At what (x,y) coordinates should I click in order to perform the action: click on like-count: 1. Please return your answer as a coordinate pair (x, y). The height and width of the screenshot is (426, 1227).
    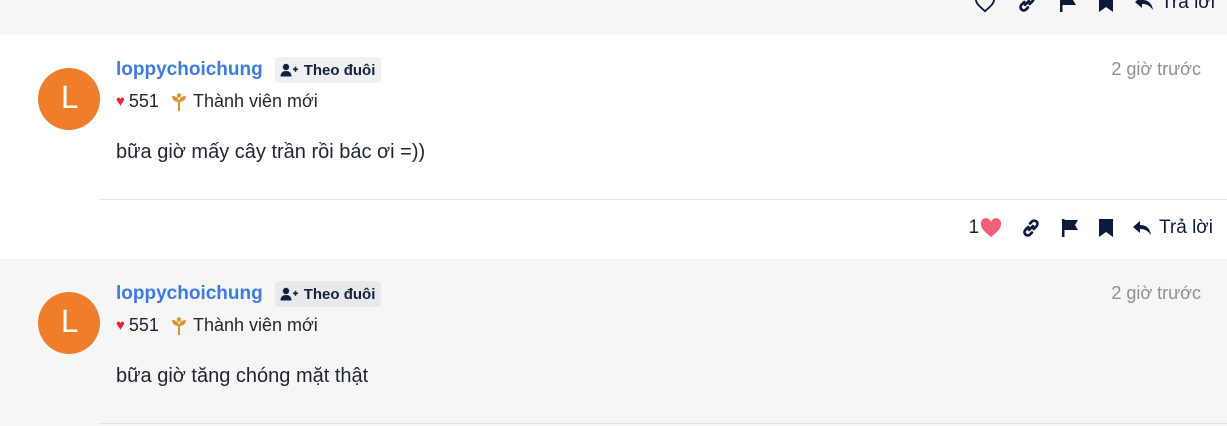
    Looking at the image, I should click on (974, 227).